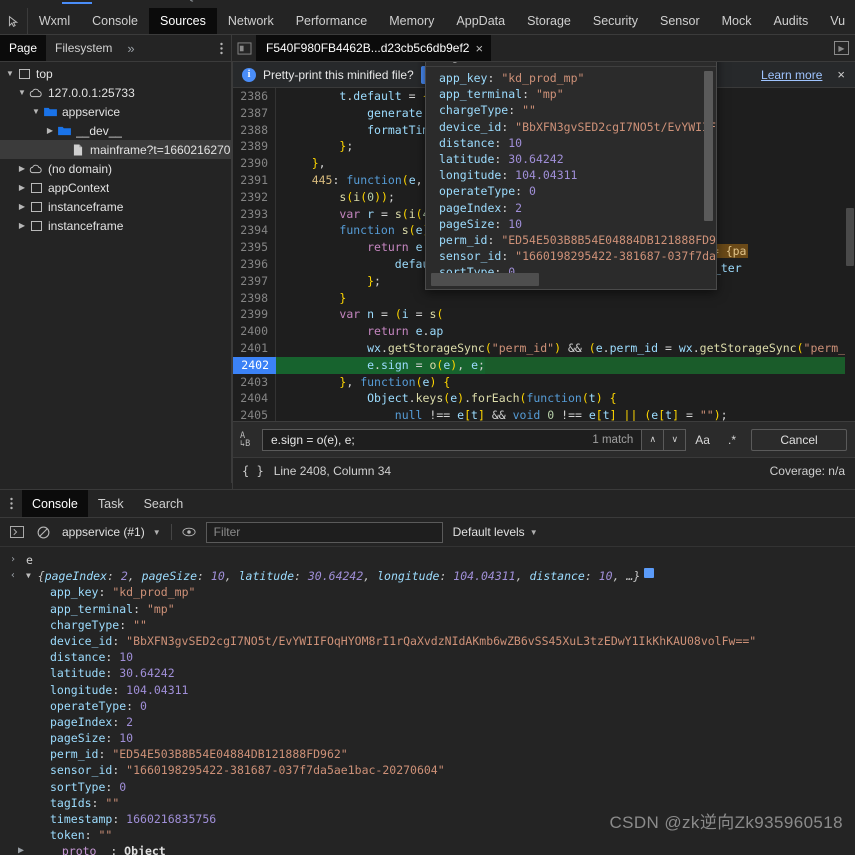 This screenshot has width=855, height=855. What do you see at coordinates (254, 382) in the screenshot?
I see `line-number: 2403` at bounding box center [254, 382].